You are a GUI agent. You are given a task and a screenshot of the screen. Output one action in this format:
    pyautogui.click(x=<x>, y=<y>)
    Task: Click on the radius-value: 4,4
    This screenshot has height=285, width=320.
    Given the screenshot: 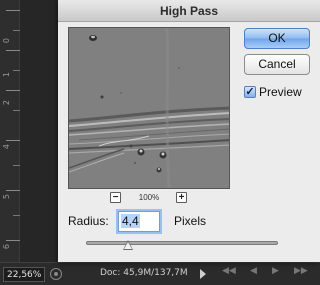 What is the action you would take?
    pyautogui.click(x=130, y=221)
    